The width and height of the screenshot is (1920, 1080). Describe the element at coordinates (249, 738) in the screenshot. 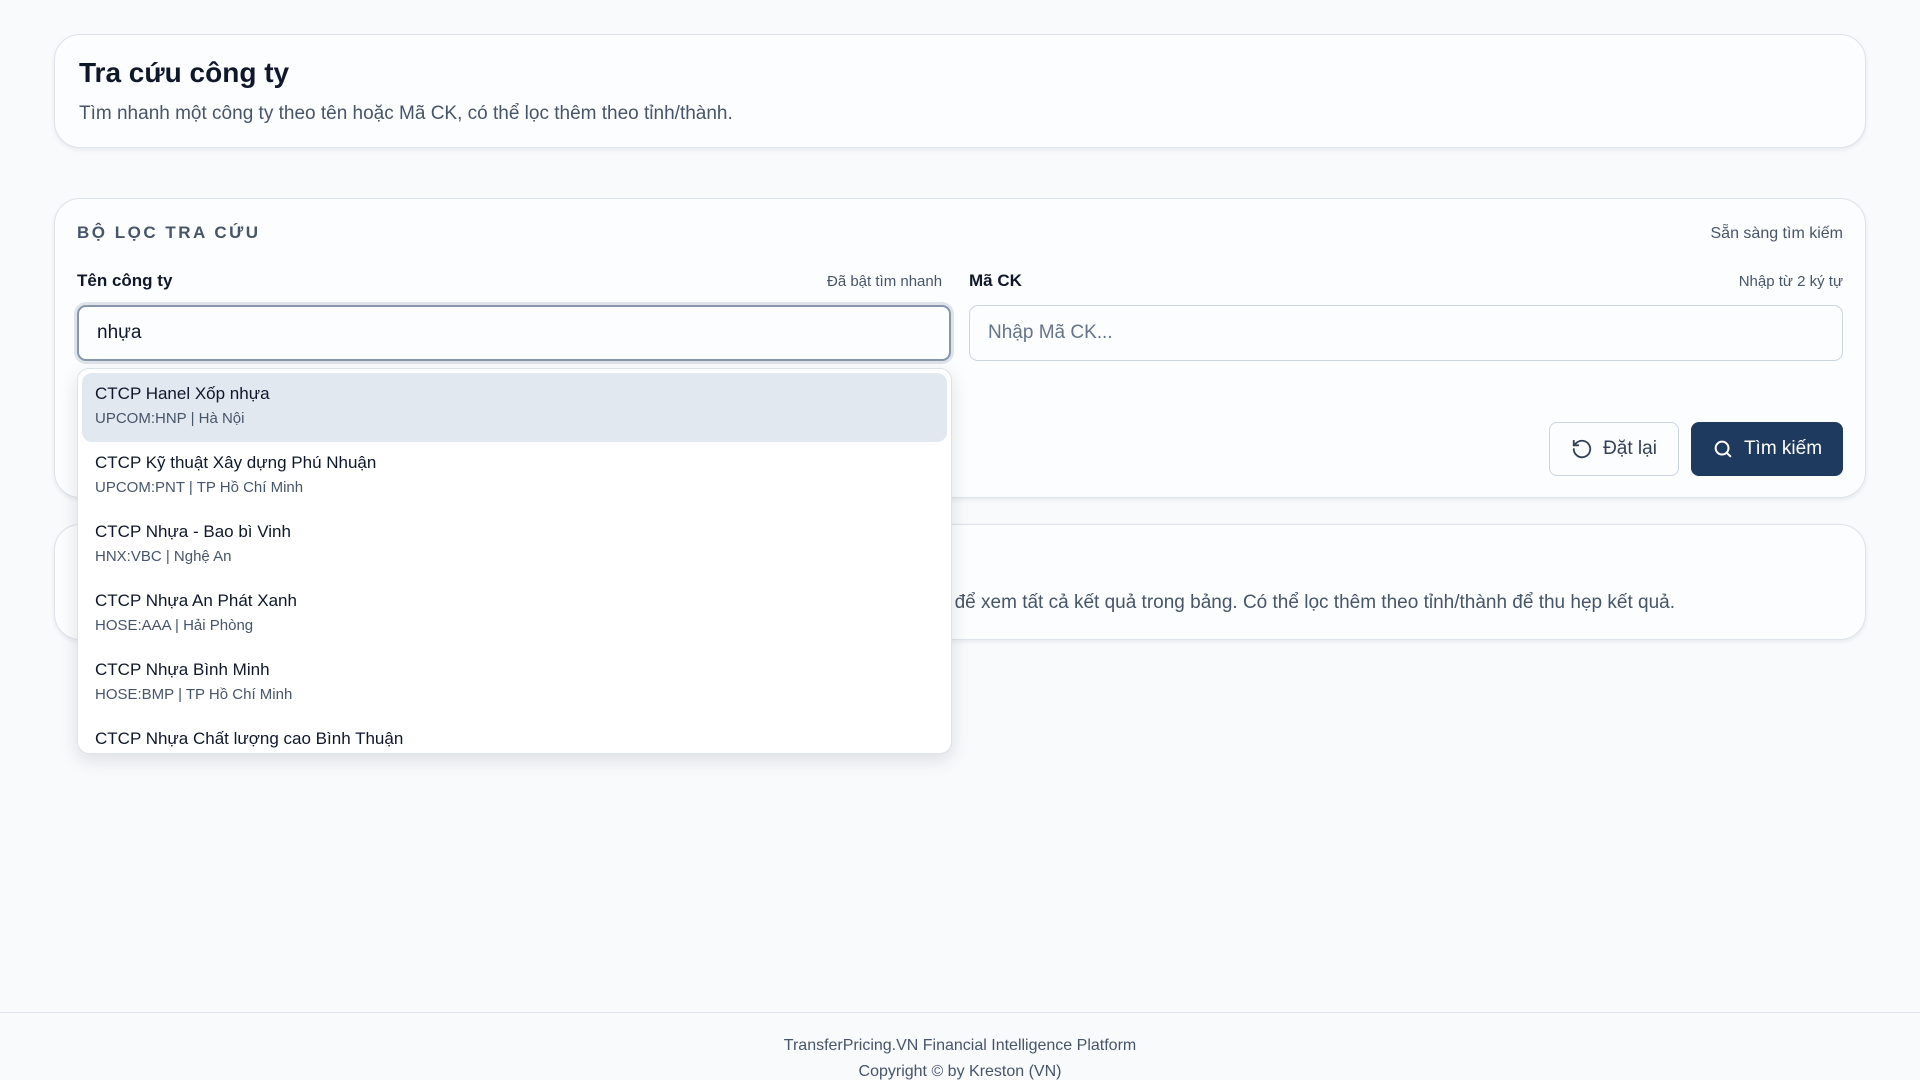

I see `suggestion-name: CTCP Nhựa Chất lượng cao Bình Thuận` at that location.